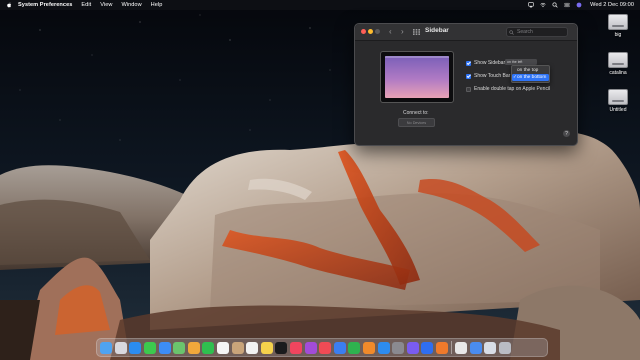 The image size is (640, 360). What do you see at coordinates (208, 347) in the screenshot?
I see `facetime-icon` at bounding box center [208, 347].